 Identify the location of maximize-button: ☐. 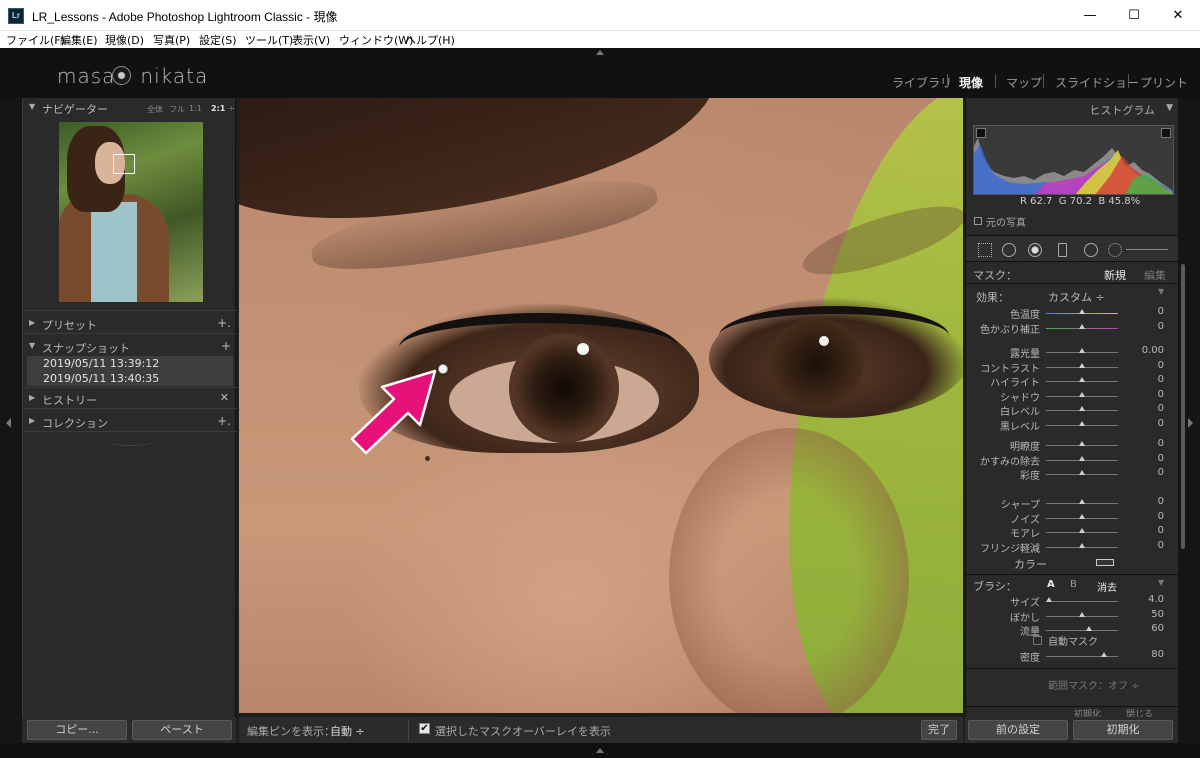
(1134, 15).